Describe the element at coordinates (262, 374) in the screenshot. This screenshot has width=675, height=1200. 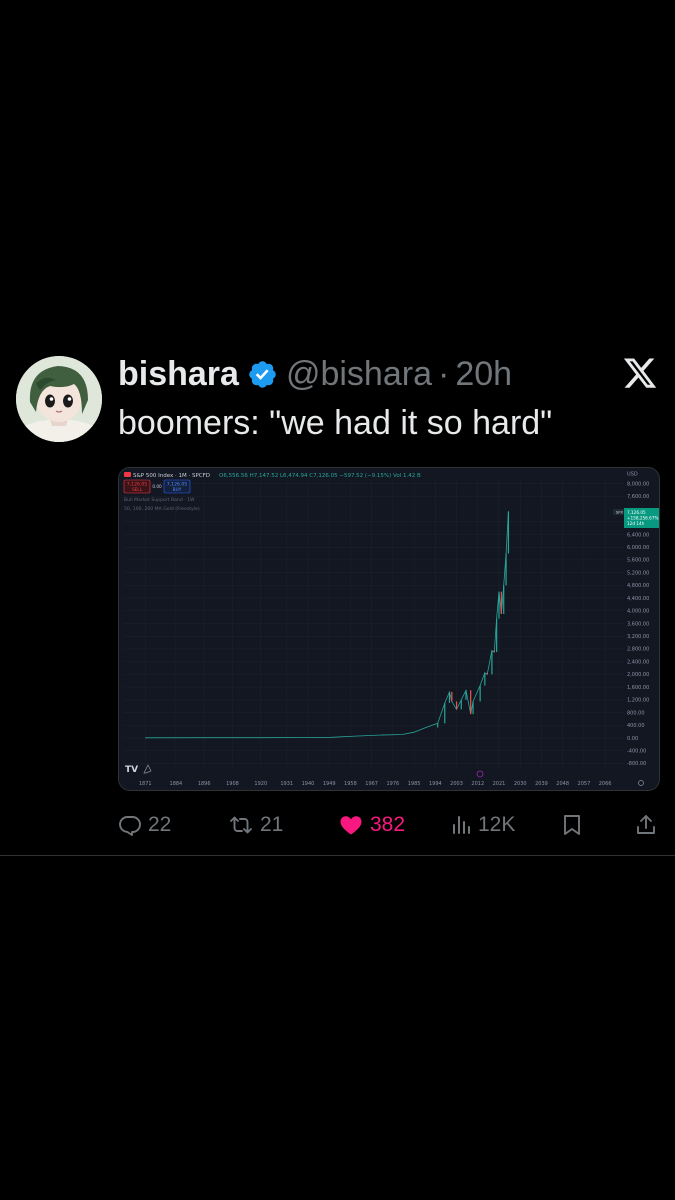
I see `verified-badge-icon` at that location.